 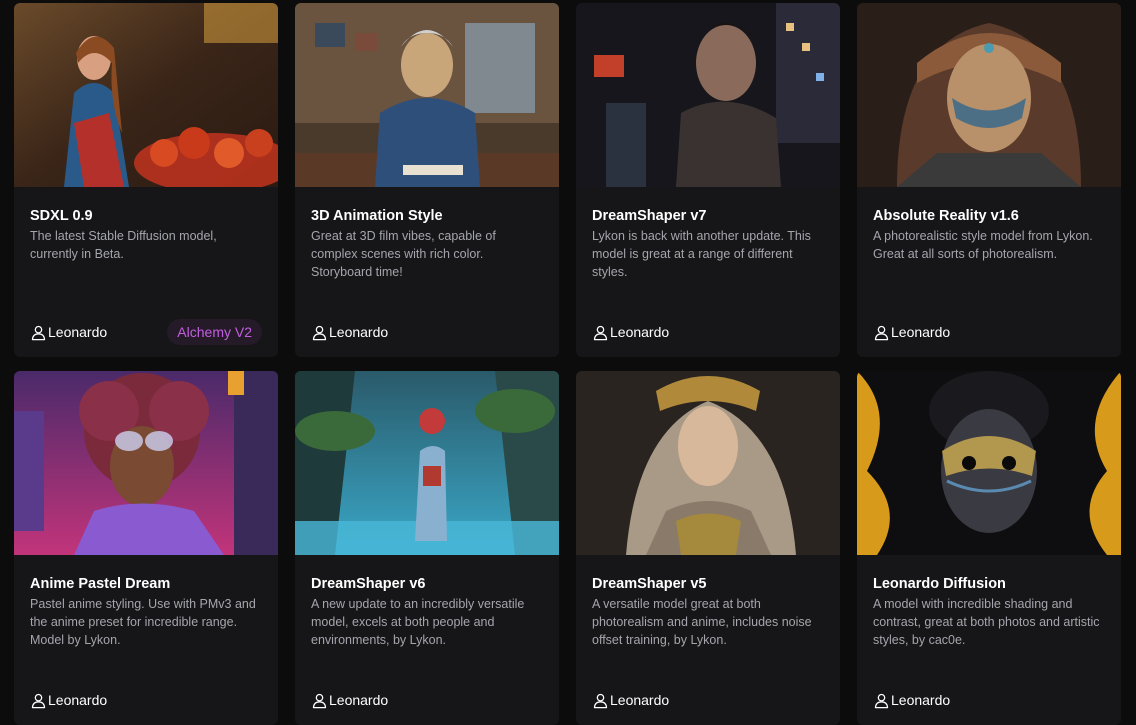 What do you see at coordinates (946, 216) in the screenshot?
I see `model-title: Absolute Reality v1.6` at bounding box center [946, 216].